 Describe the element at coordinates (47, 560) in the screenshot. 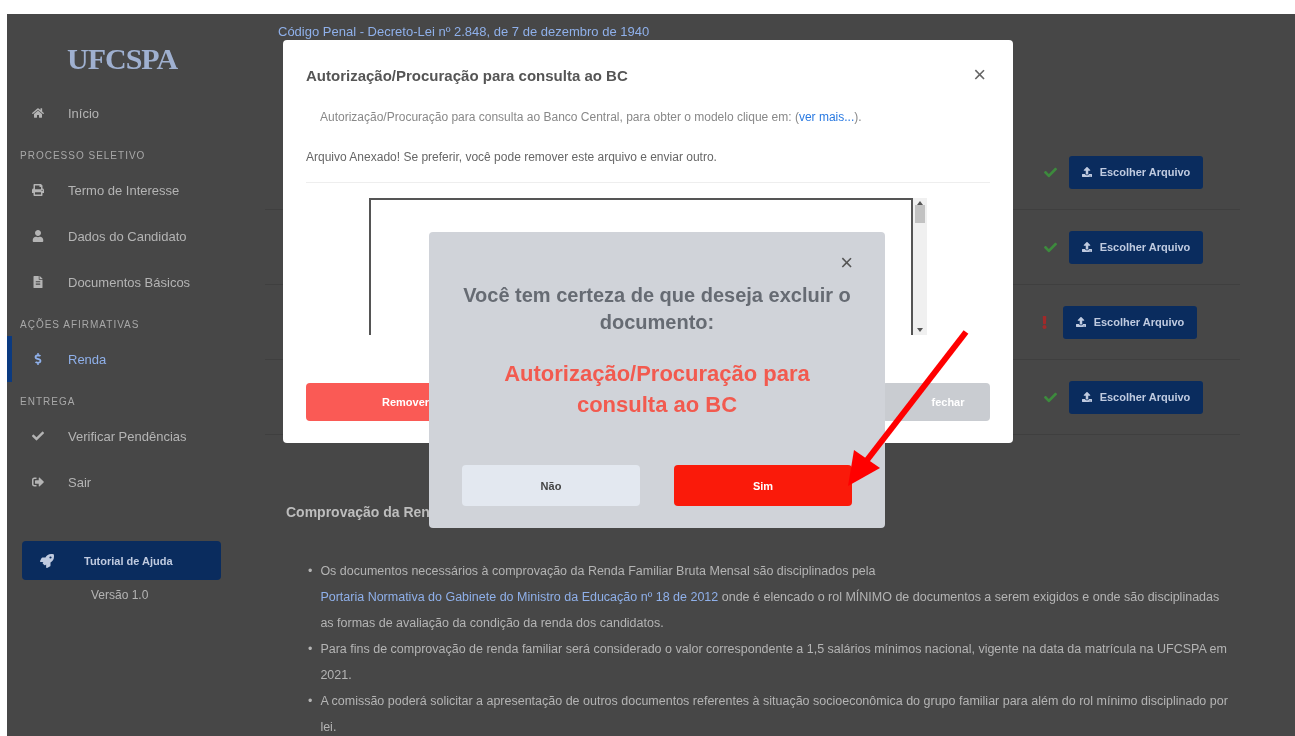

I see `rocket-icon` at that location.